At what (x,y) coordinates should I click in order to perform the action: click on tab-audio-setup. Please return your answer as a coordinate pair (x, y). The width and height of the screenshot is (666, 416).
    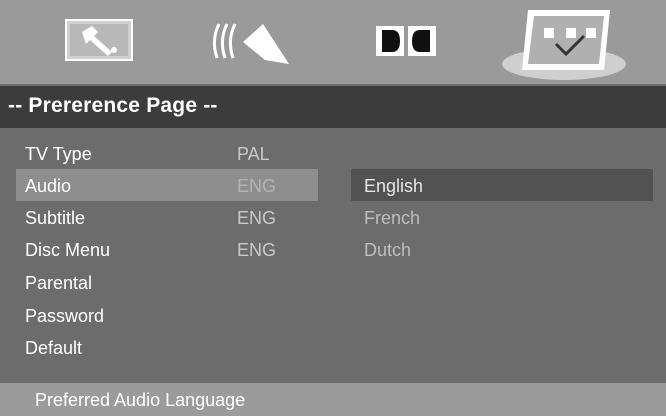
    Looking at the image, I should click on (255, 42).